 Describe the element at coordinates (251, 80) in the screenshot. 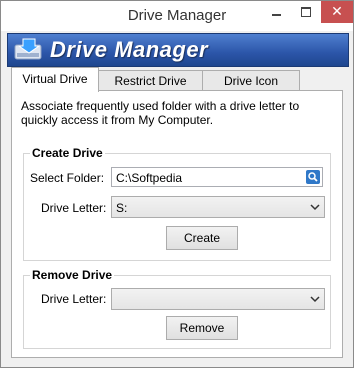

I see `tab-drive-icon: Drive Icon` at that location.